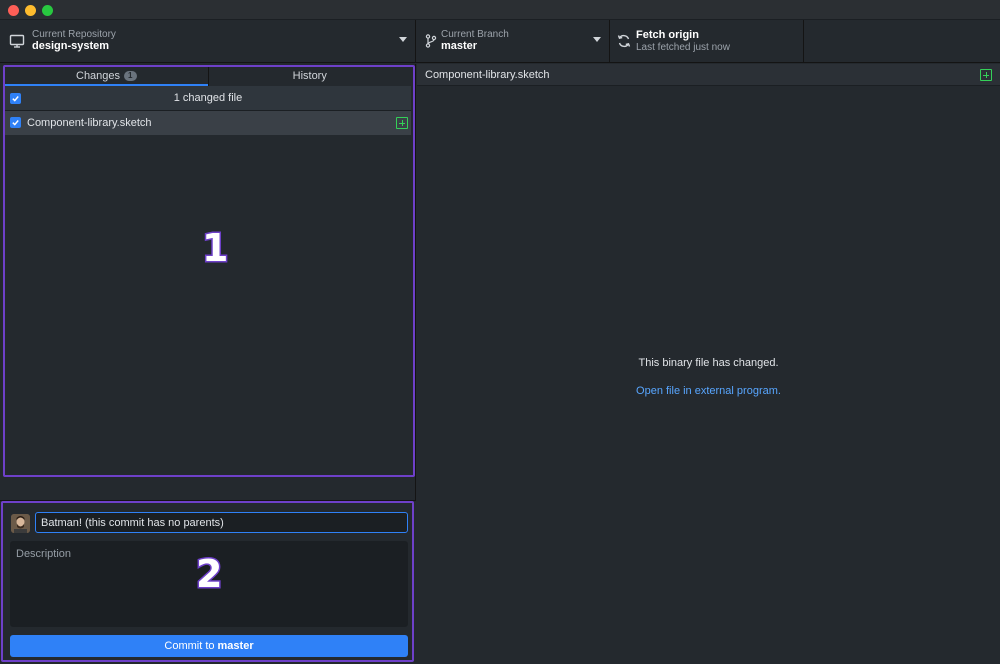  What do you see at coordinates (475, 34) in the screenshot?
I see `branch-label: Current Branch` at bounding box center [475, 34].